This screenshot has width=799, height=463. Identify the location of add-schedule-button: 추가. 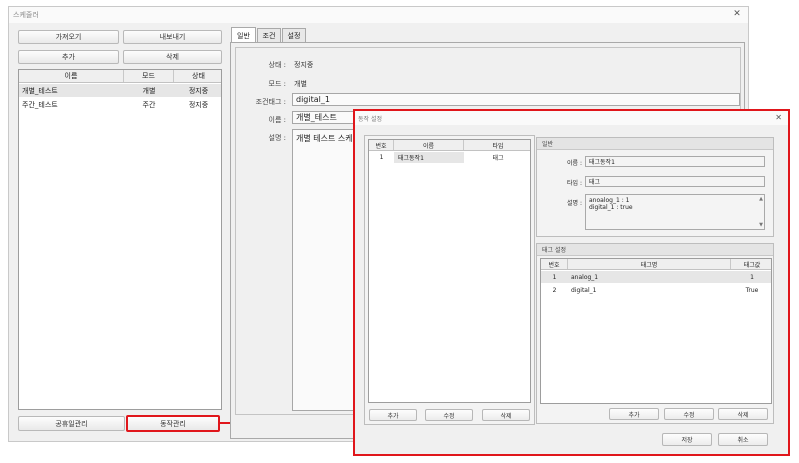
(68, 57).